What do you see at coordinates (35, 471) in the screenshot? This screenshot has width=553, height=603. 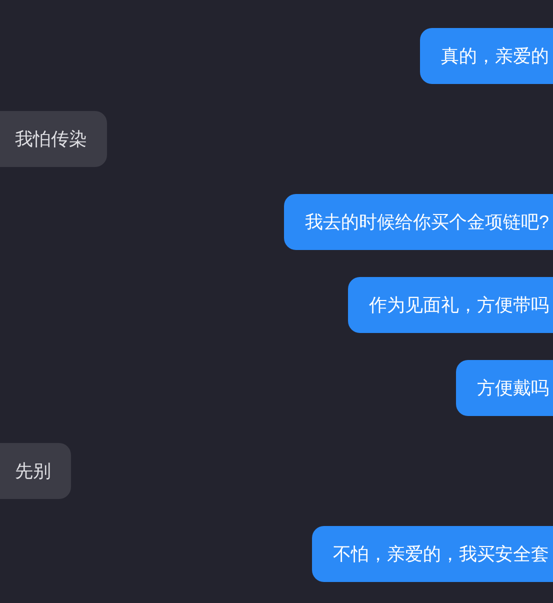 I see `message-bubble: 先别` at bounding box center [35, 471].